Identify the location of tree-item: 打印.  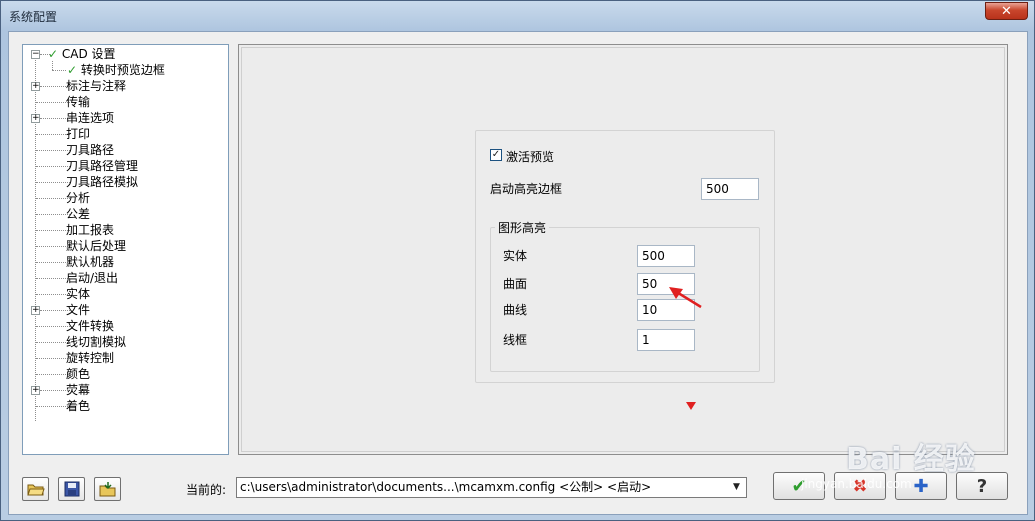
(78, 134).